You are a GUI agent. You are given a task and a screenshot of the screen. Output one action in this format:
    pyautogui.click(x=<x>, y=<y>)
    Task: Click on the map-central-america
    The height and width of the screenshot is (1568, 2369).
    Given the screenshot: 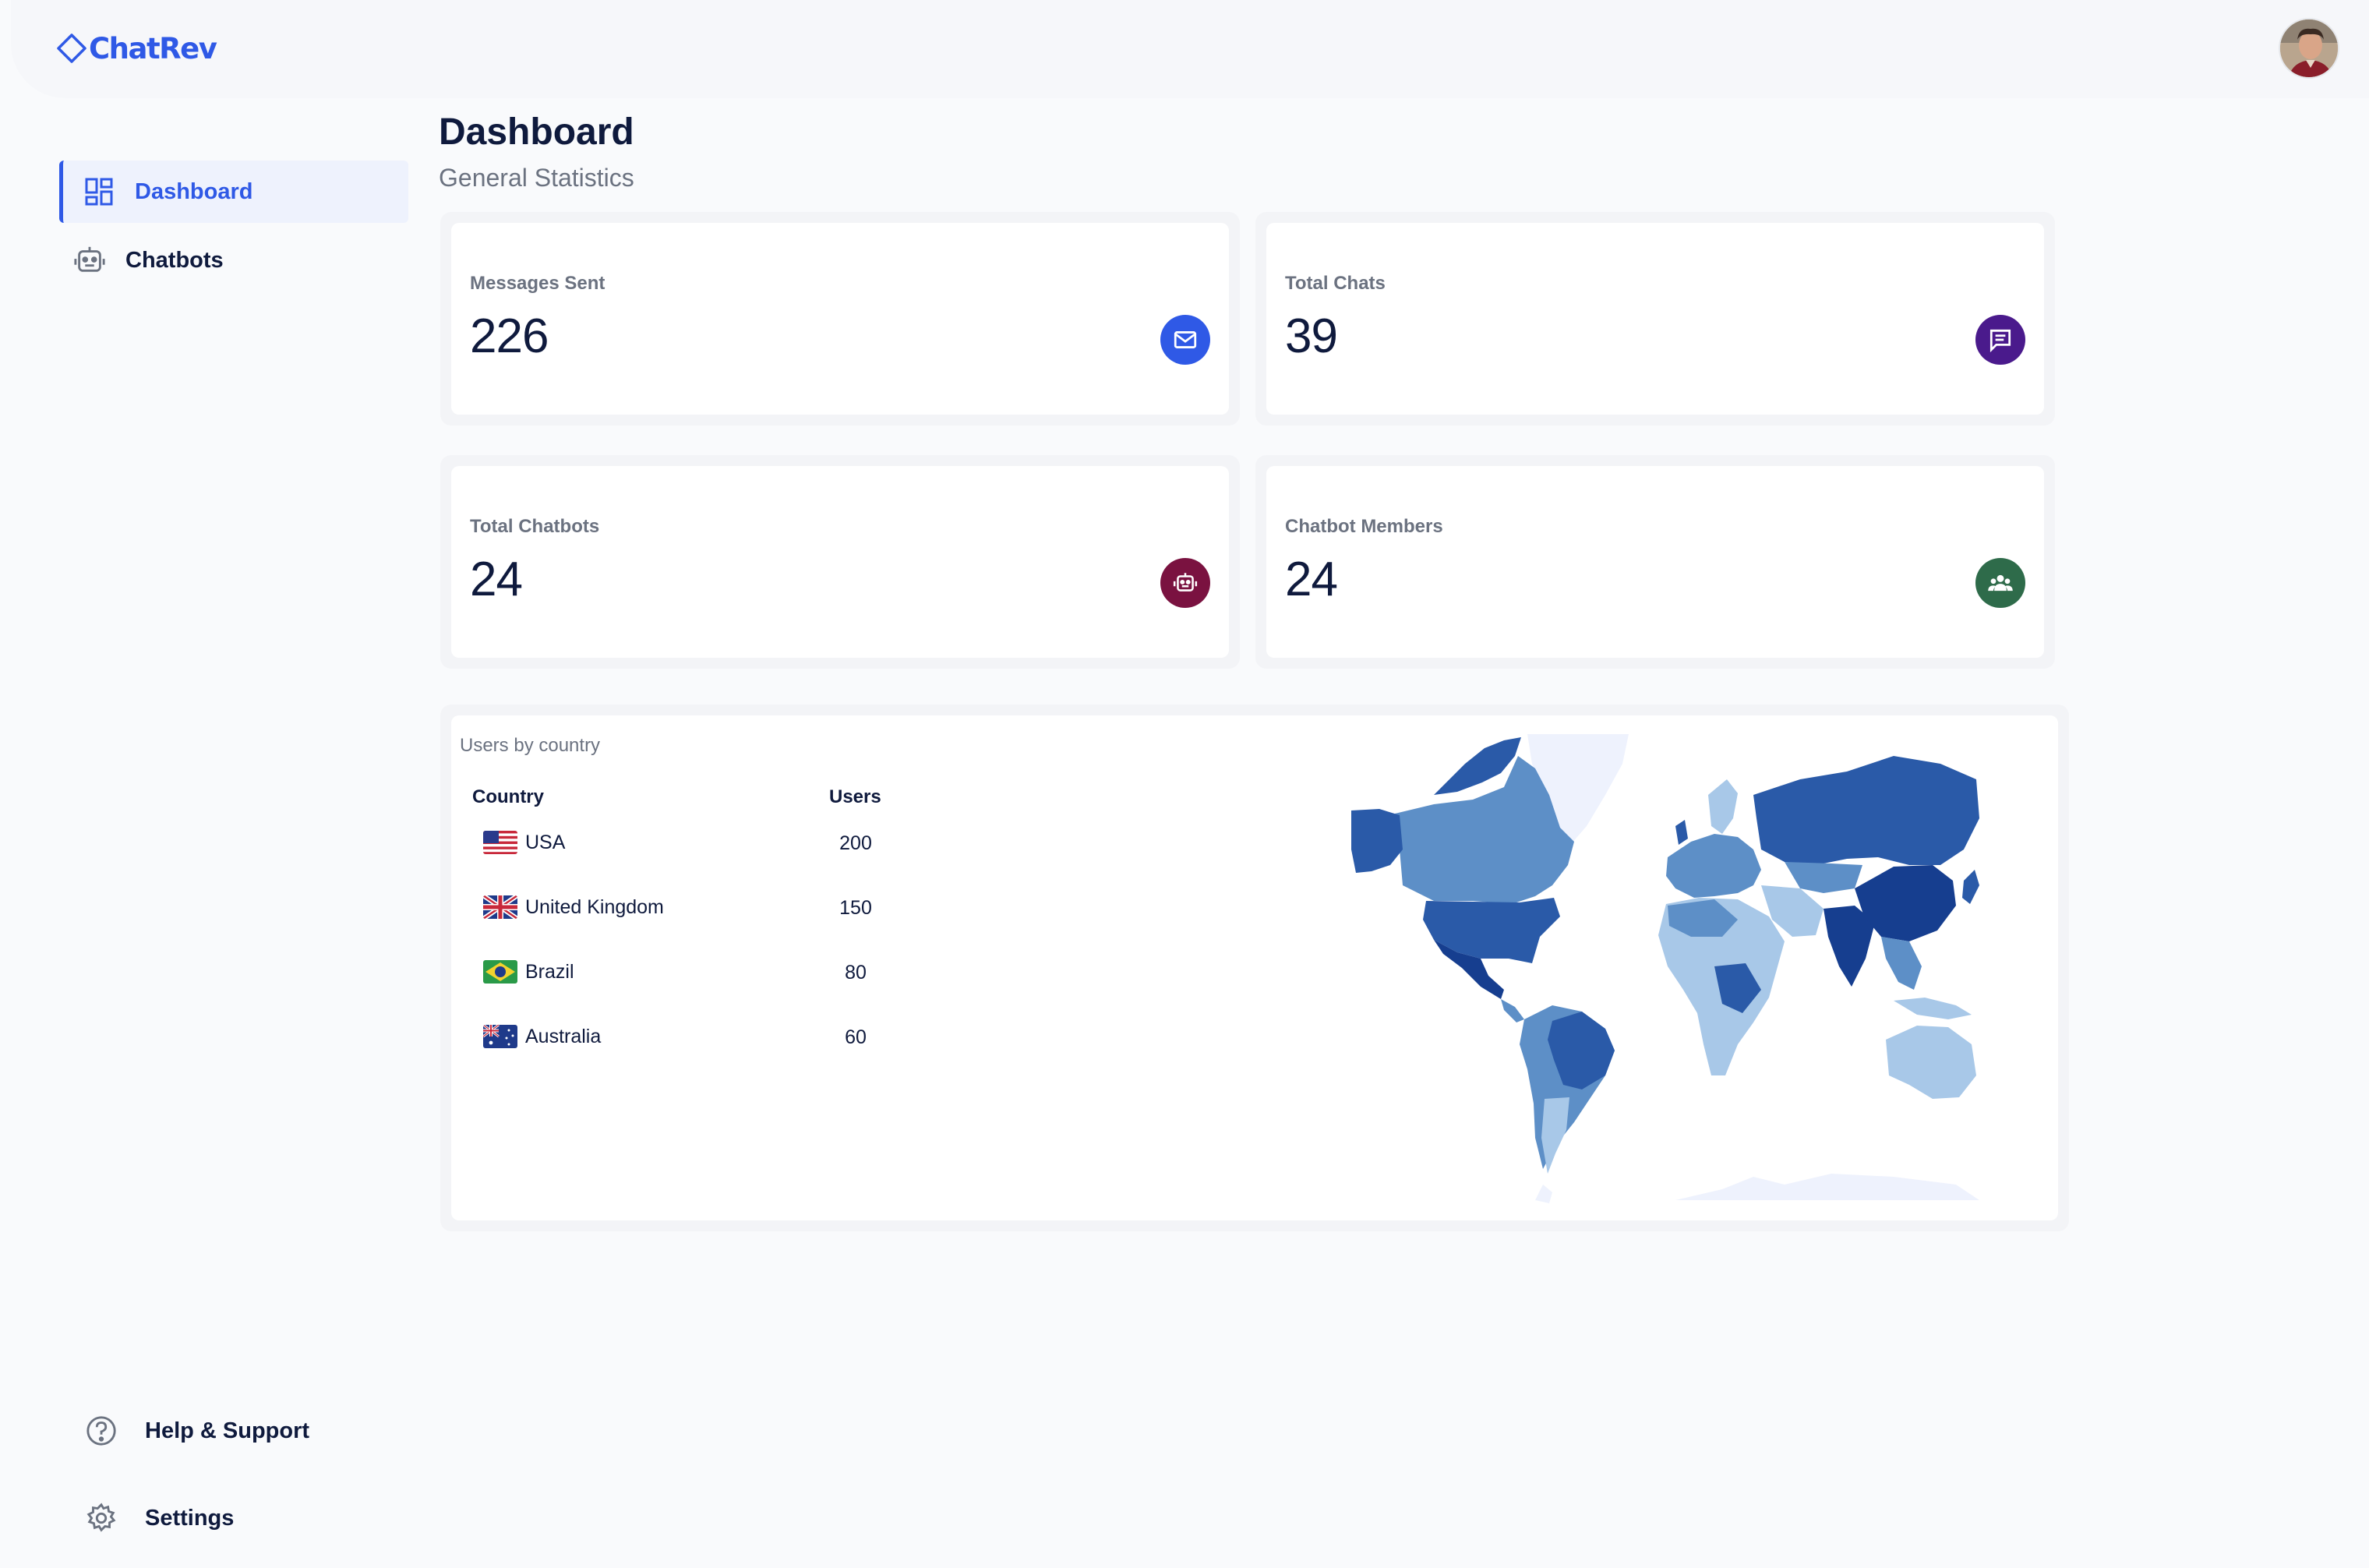 What is the action you would take?
    pyautogui.click(x=1512, y=1010)
    